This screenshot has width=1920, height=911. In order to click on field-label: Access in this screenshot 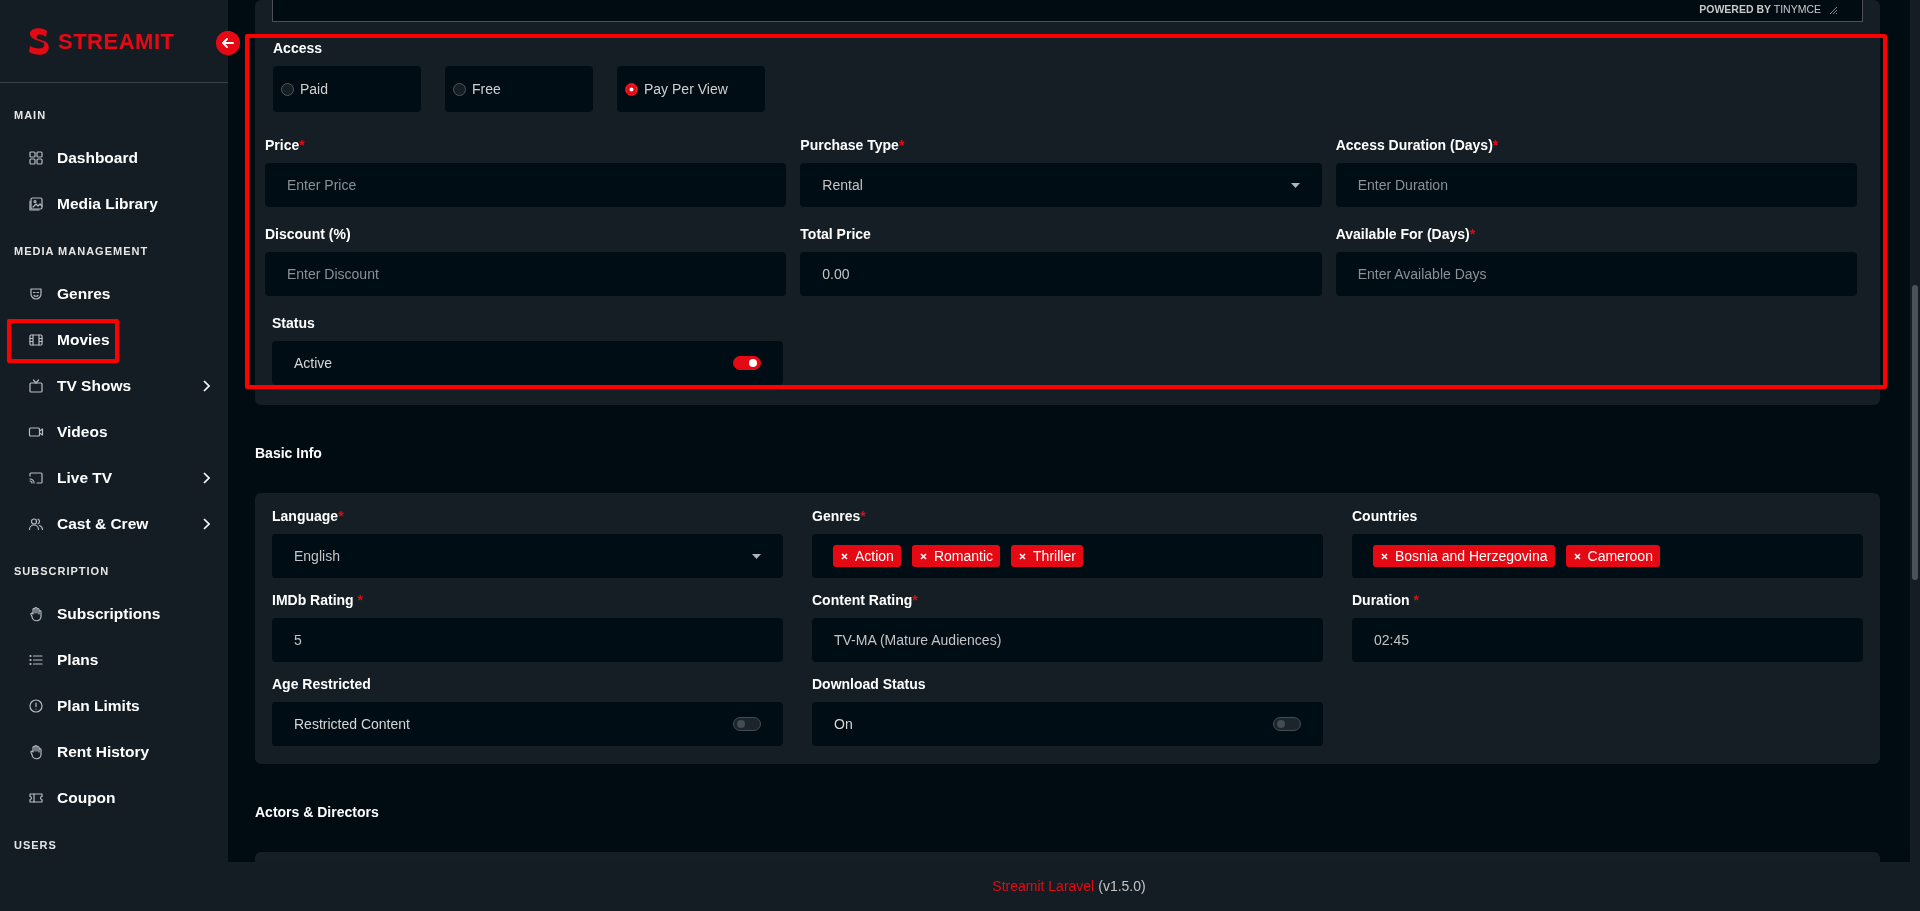, I will do `click(298, 48)`.